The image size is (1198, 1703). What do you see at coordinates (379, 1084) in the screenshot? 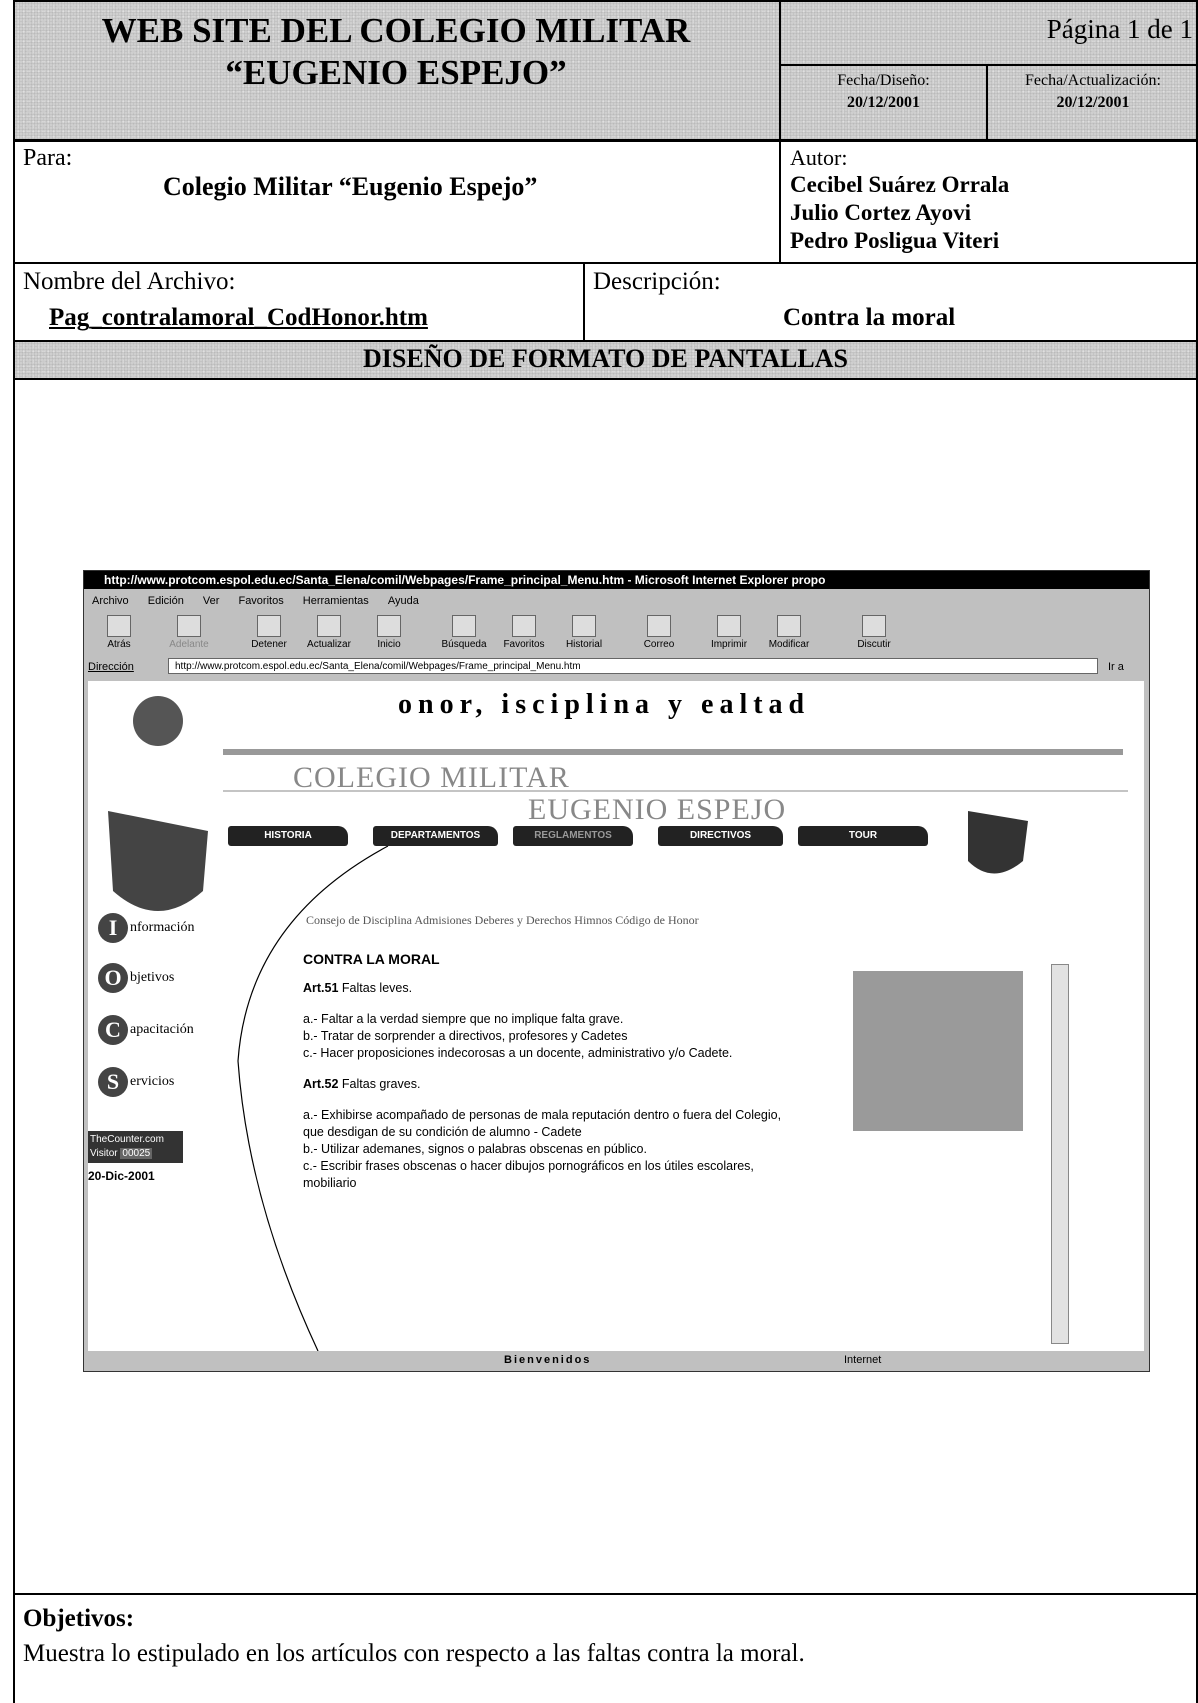
I see `art52-title: Faltas graves.` at bounding box center [379, 1084].